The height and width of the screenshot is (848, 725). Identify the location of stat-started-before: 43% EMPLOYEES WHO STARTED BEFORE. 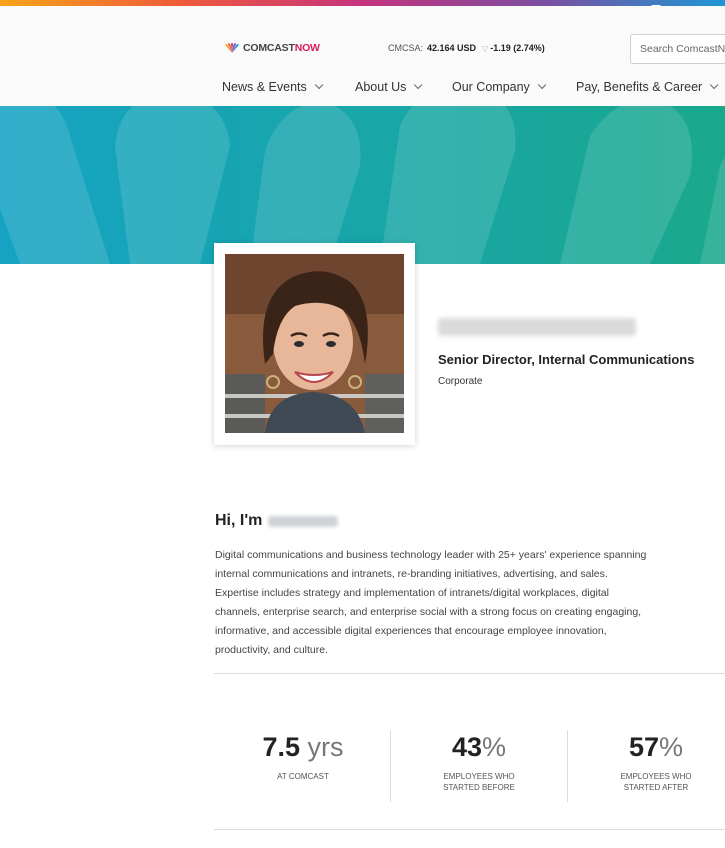
(479, 761).